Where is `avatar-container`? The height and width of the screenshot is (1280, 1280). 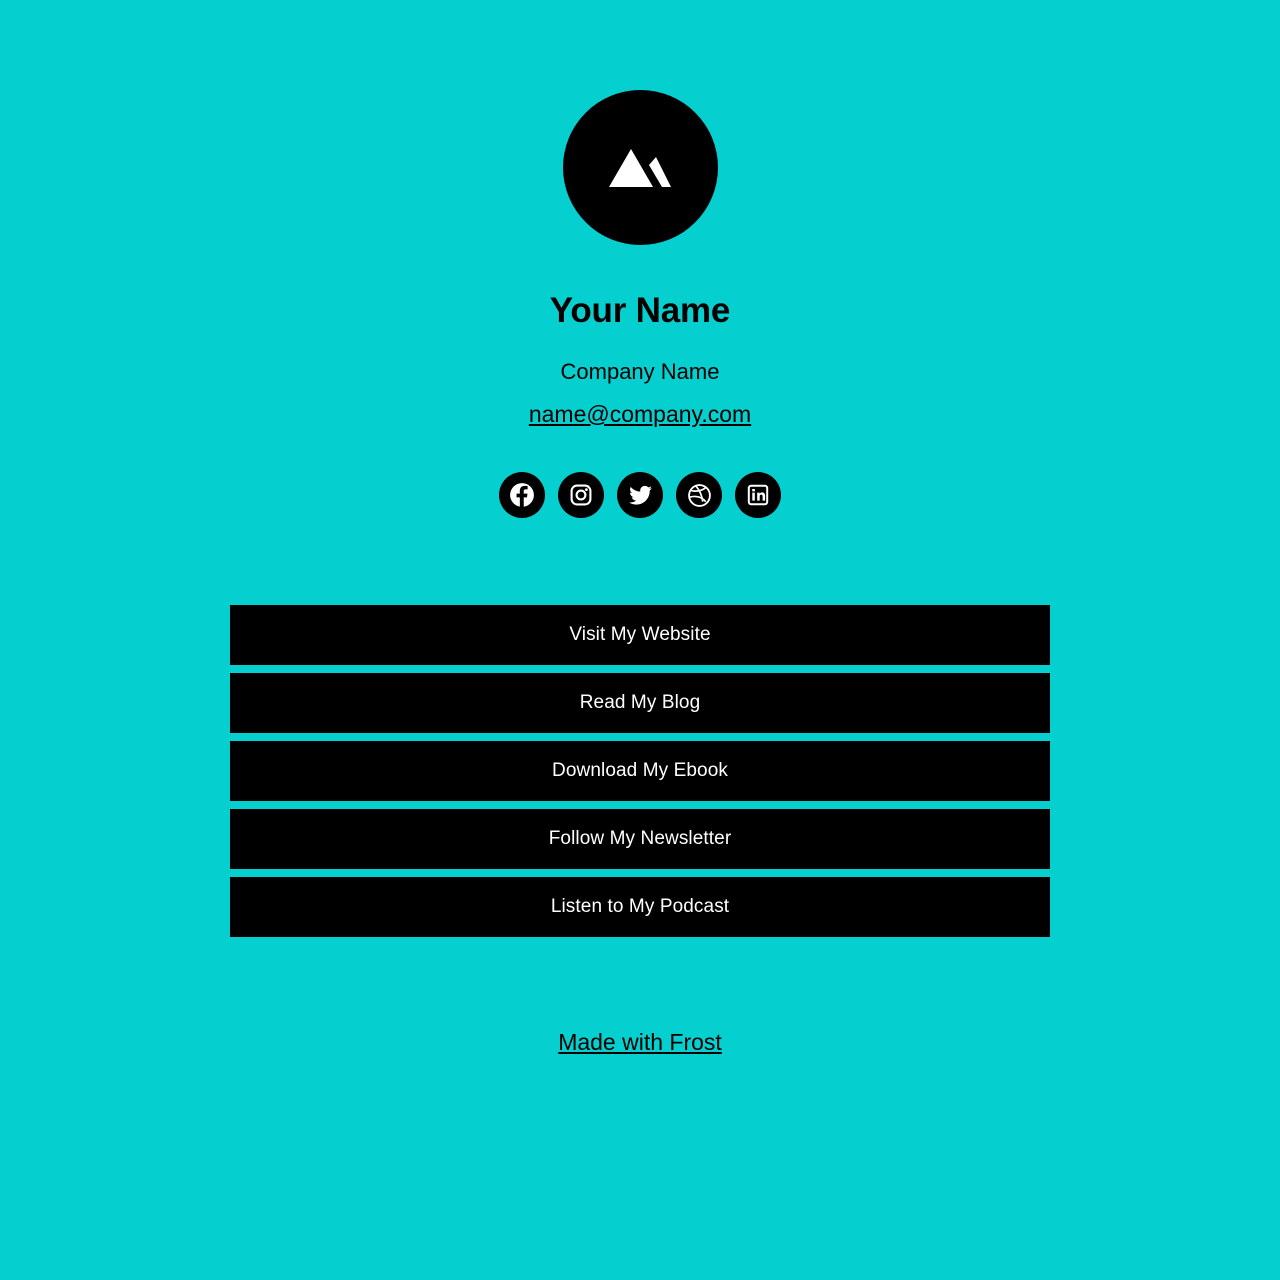 avatar-container is located at coordinates (640, 167).